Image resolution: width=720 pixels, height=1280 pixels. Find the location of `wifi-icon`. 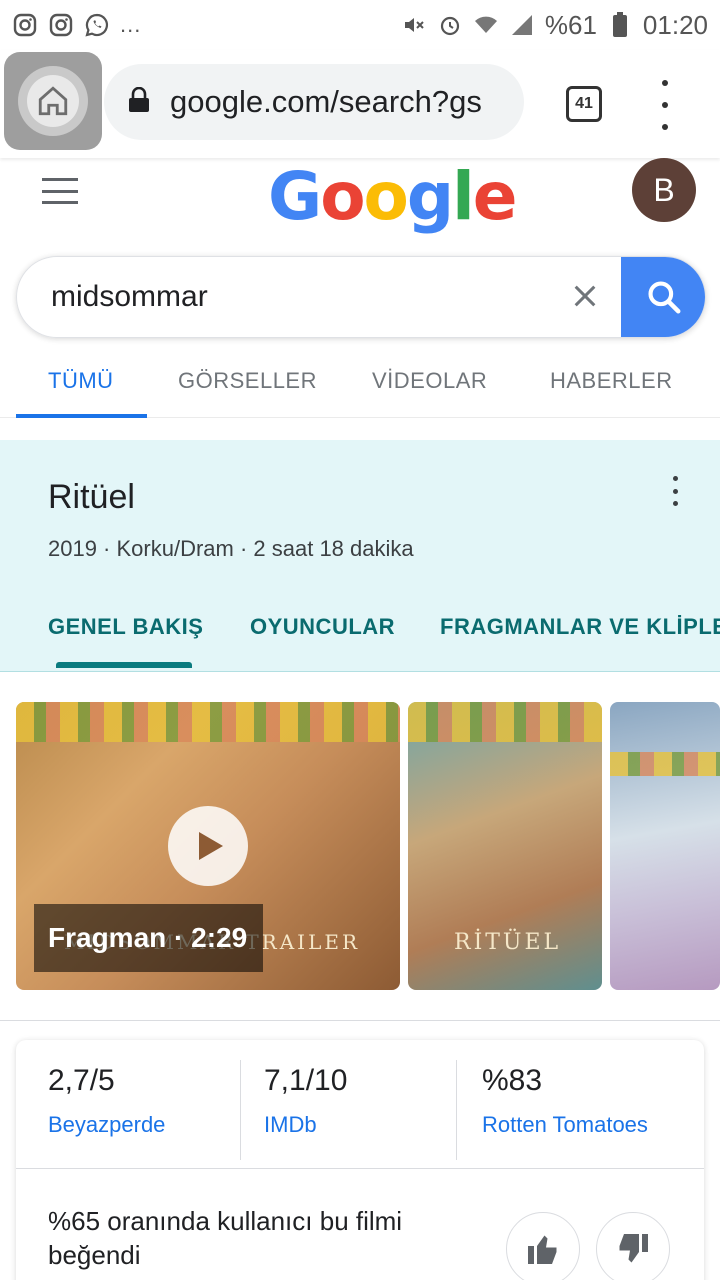

wifi-icon is located at coordinates (486, 25).